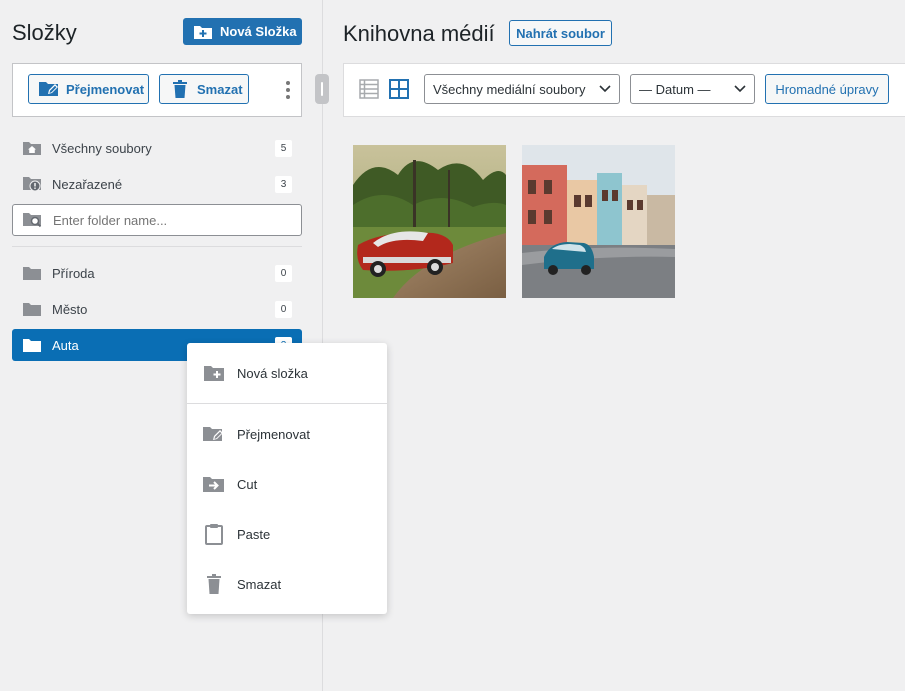 Image resolution: width=905 pixels, height=691 pixels. I want to click on media-type-value: Všechny mediální soubory, so click(509, 89).